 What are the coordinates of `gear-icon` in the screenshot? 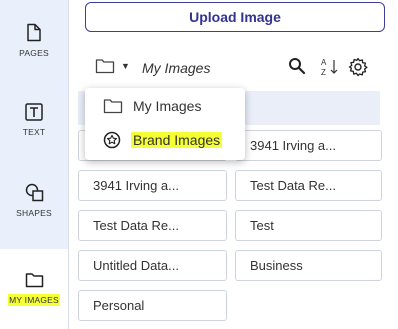 It's located at (358, 67).